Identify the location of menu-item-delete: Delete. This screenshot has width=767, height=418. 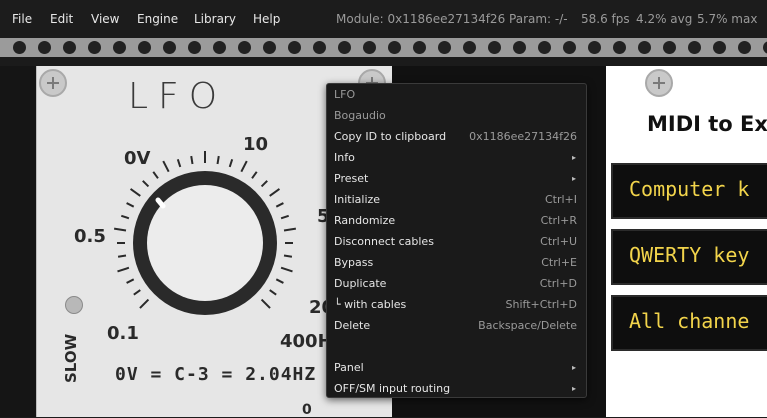
(352, 325).